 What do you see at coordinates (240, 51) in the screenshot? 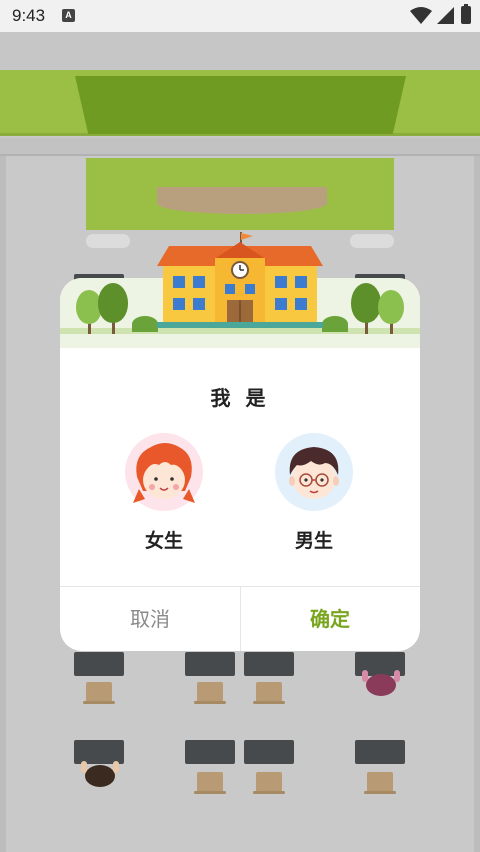
I see `back-wall` at bounding box center [240, 51].